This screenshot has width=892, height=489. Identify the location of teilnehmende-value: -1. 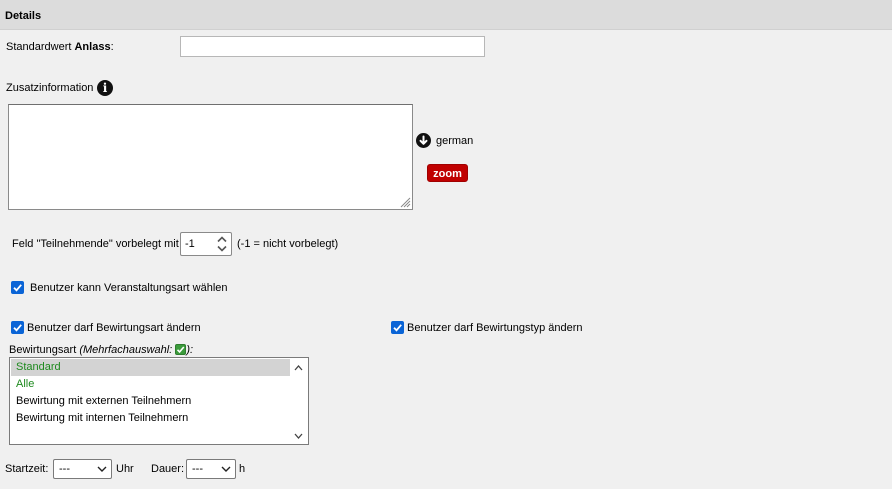
(190, 244).